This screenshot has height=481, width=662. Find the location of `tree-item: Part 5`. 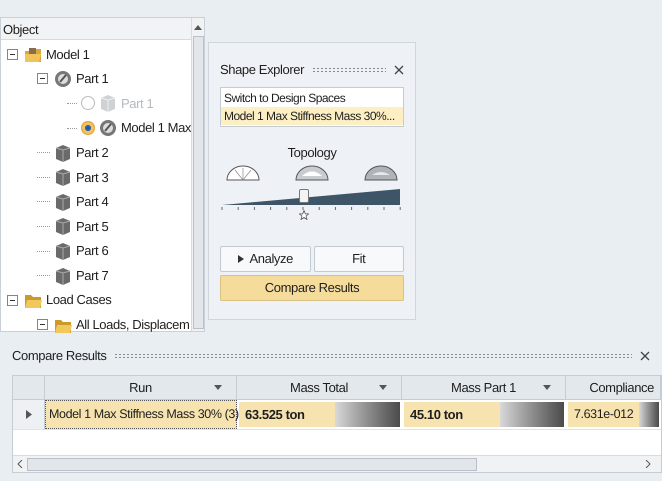

tree-item: Part 5 is located at coordinates (92, 226).